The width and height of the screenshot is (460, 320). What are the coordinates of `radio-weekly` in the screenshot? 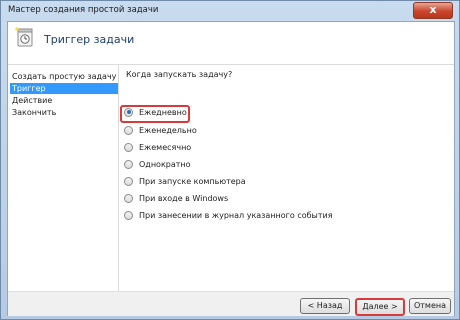 It's located at (128, 130).